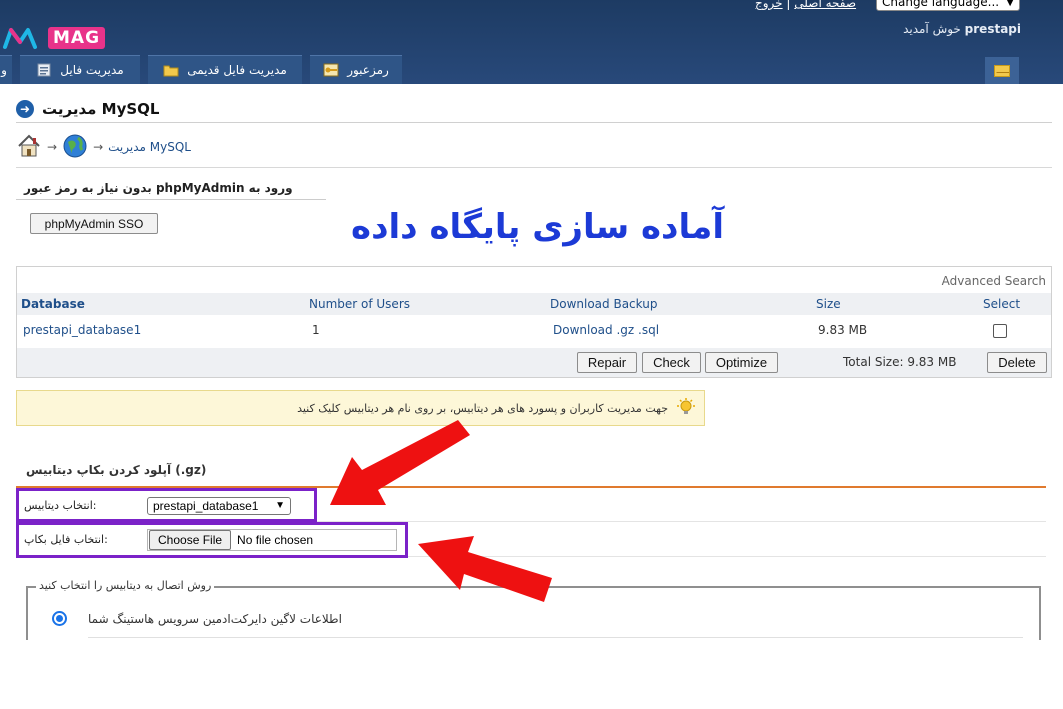 Image resolution: width=1063 pixels, height=709 pixels. What do you see at coordinates (331, 70) in the screenshot?
I see `key-icon` at bounding box center [331, 70].